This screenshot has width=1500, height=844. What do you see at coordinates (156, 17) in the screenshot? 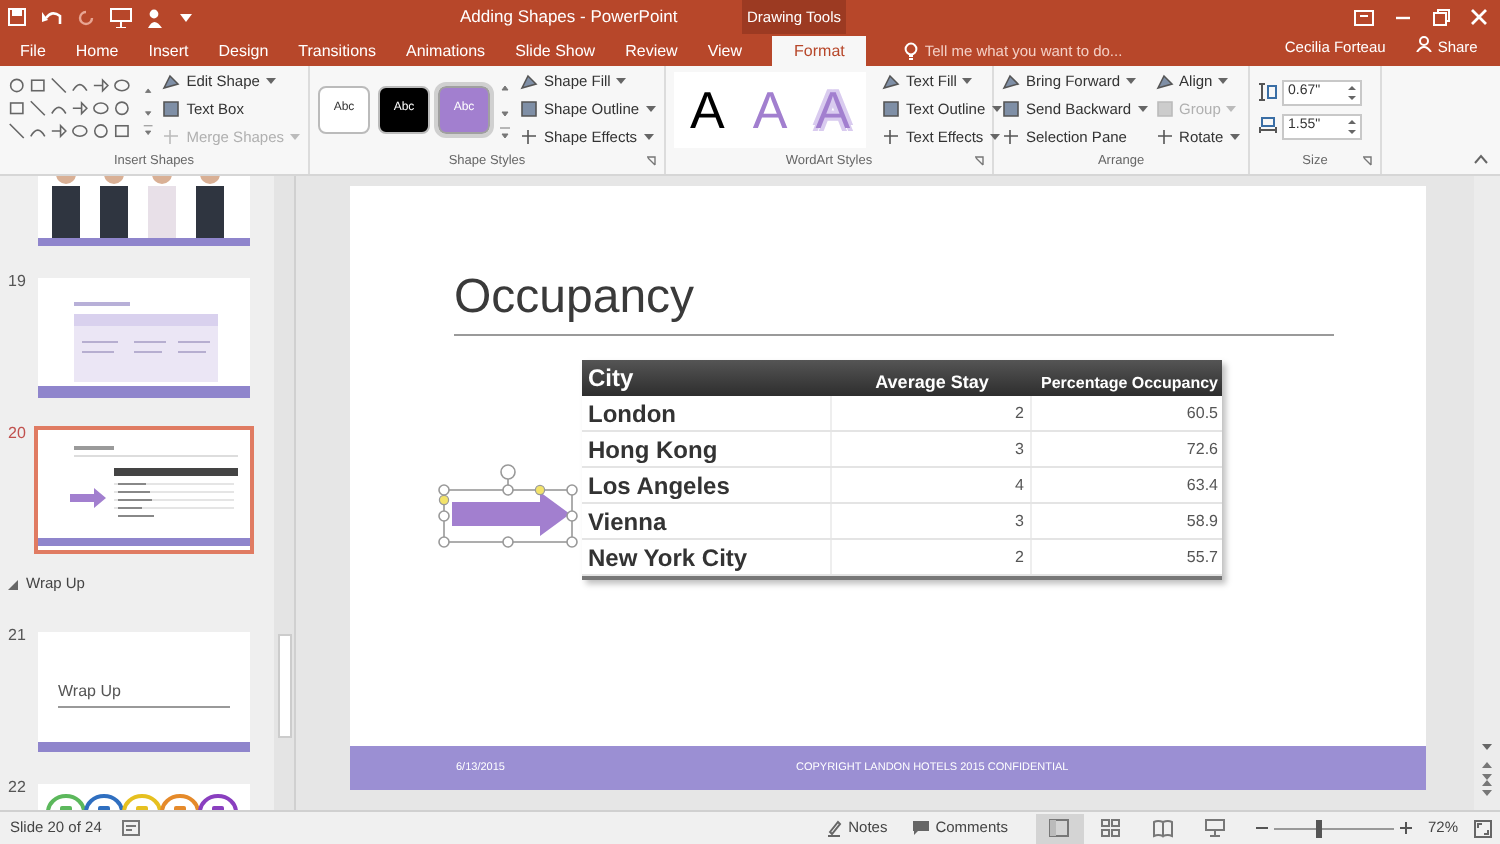
I see `touch-mode-icon` at bounding box center [156, 17].